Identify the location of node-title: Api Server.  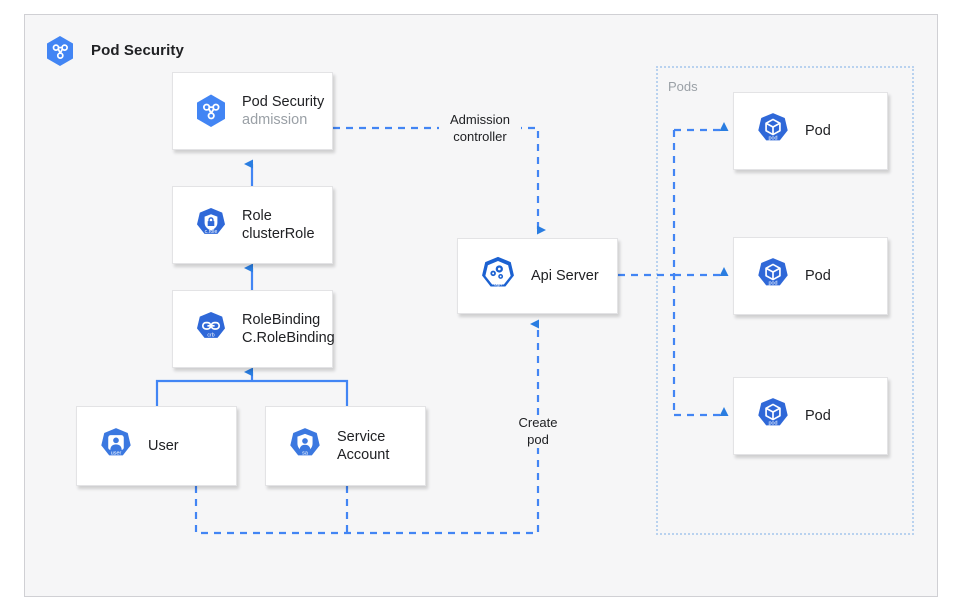
(565, 275).